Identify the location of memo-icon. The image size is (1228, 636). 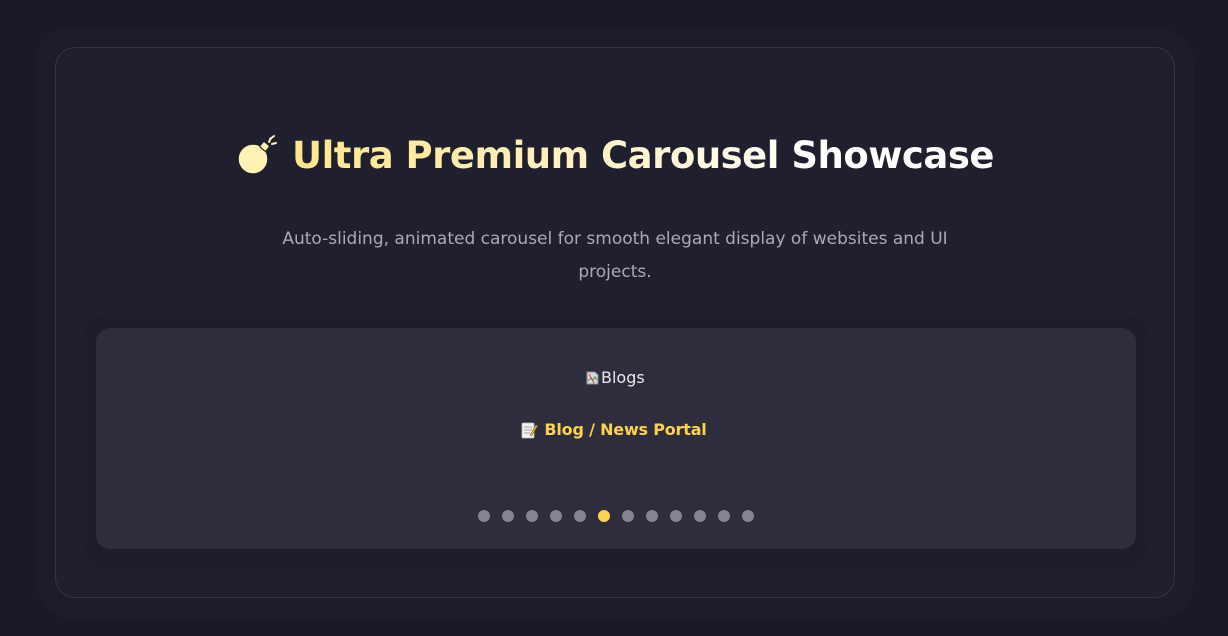
(530, 430).